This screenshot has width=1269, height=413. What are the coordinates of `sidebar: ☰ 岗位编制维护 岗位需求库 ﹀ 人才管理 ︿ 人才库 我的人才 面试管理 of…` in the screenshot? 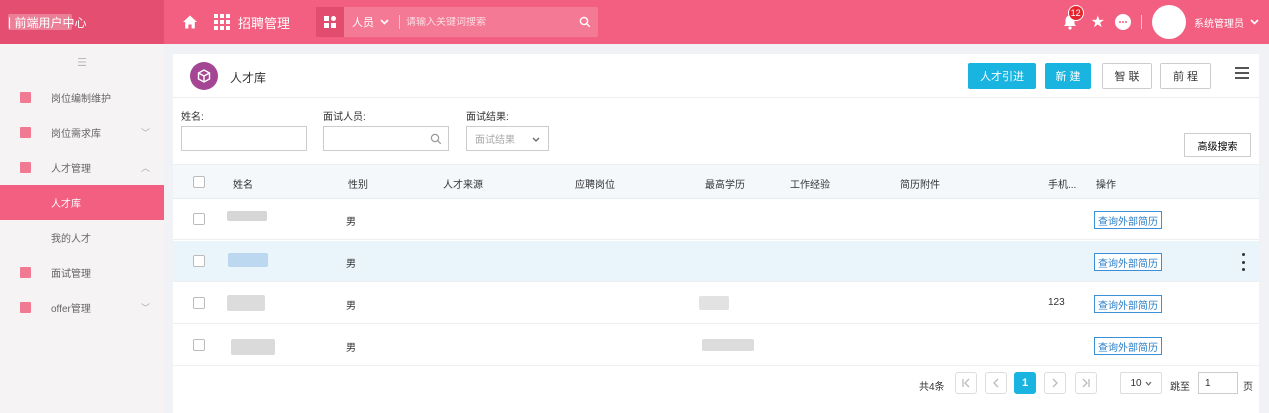 It's located at (82, 228).